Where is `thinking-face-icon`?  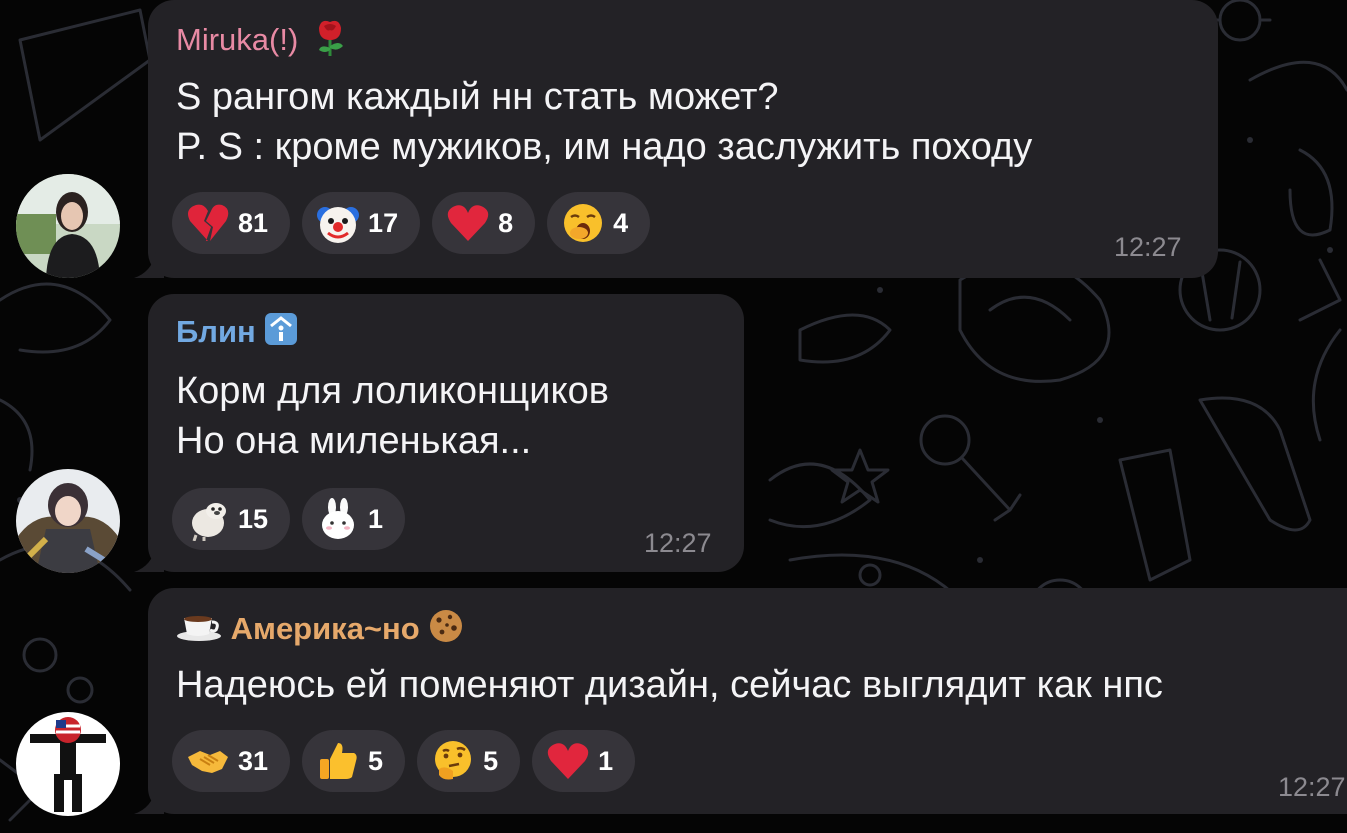
thinking-face-icon is located at coordinates (453, 761).